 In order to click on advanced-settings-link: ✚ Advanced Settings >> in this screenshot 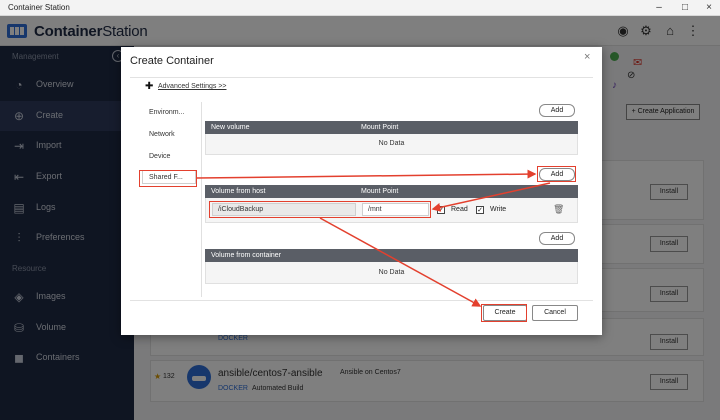, I will do `click(186, 86)`.